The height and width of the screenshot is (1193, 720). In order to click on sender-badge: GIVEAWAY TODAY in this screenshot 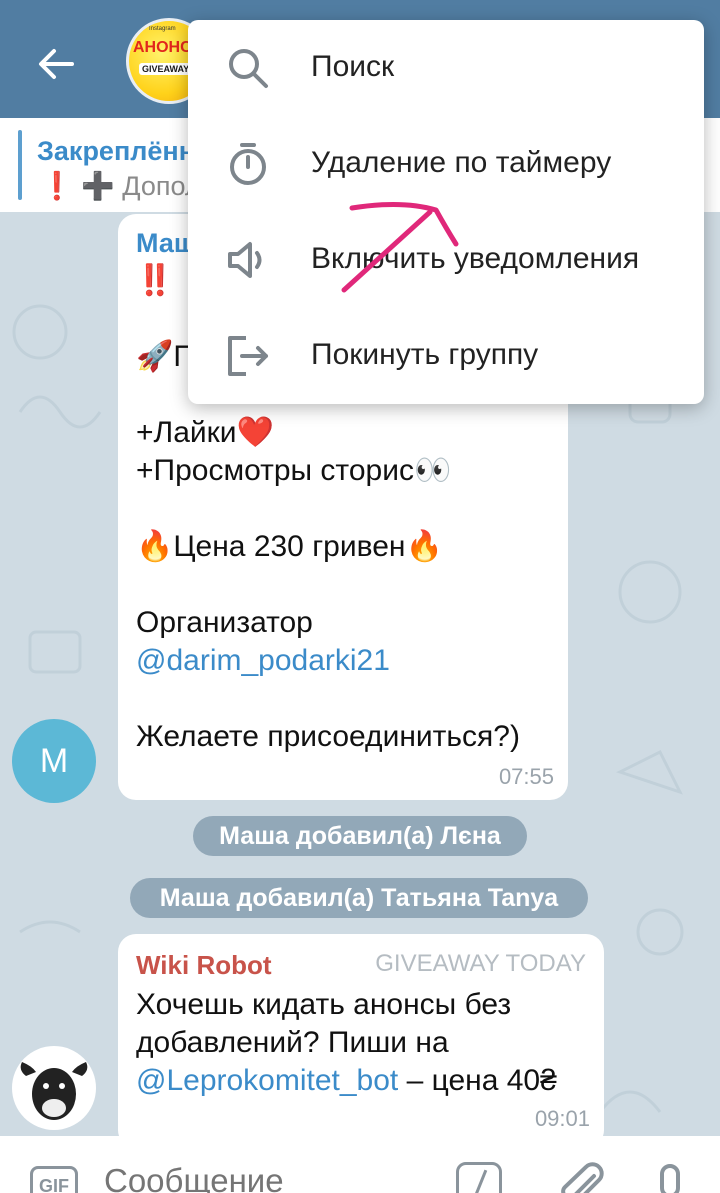, I will do `click(480, 963)`.